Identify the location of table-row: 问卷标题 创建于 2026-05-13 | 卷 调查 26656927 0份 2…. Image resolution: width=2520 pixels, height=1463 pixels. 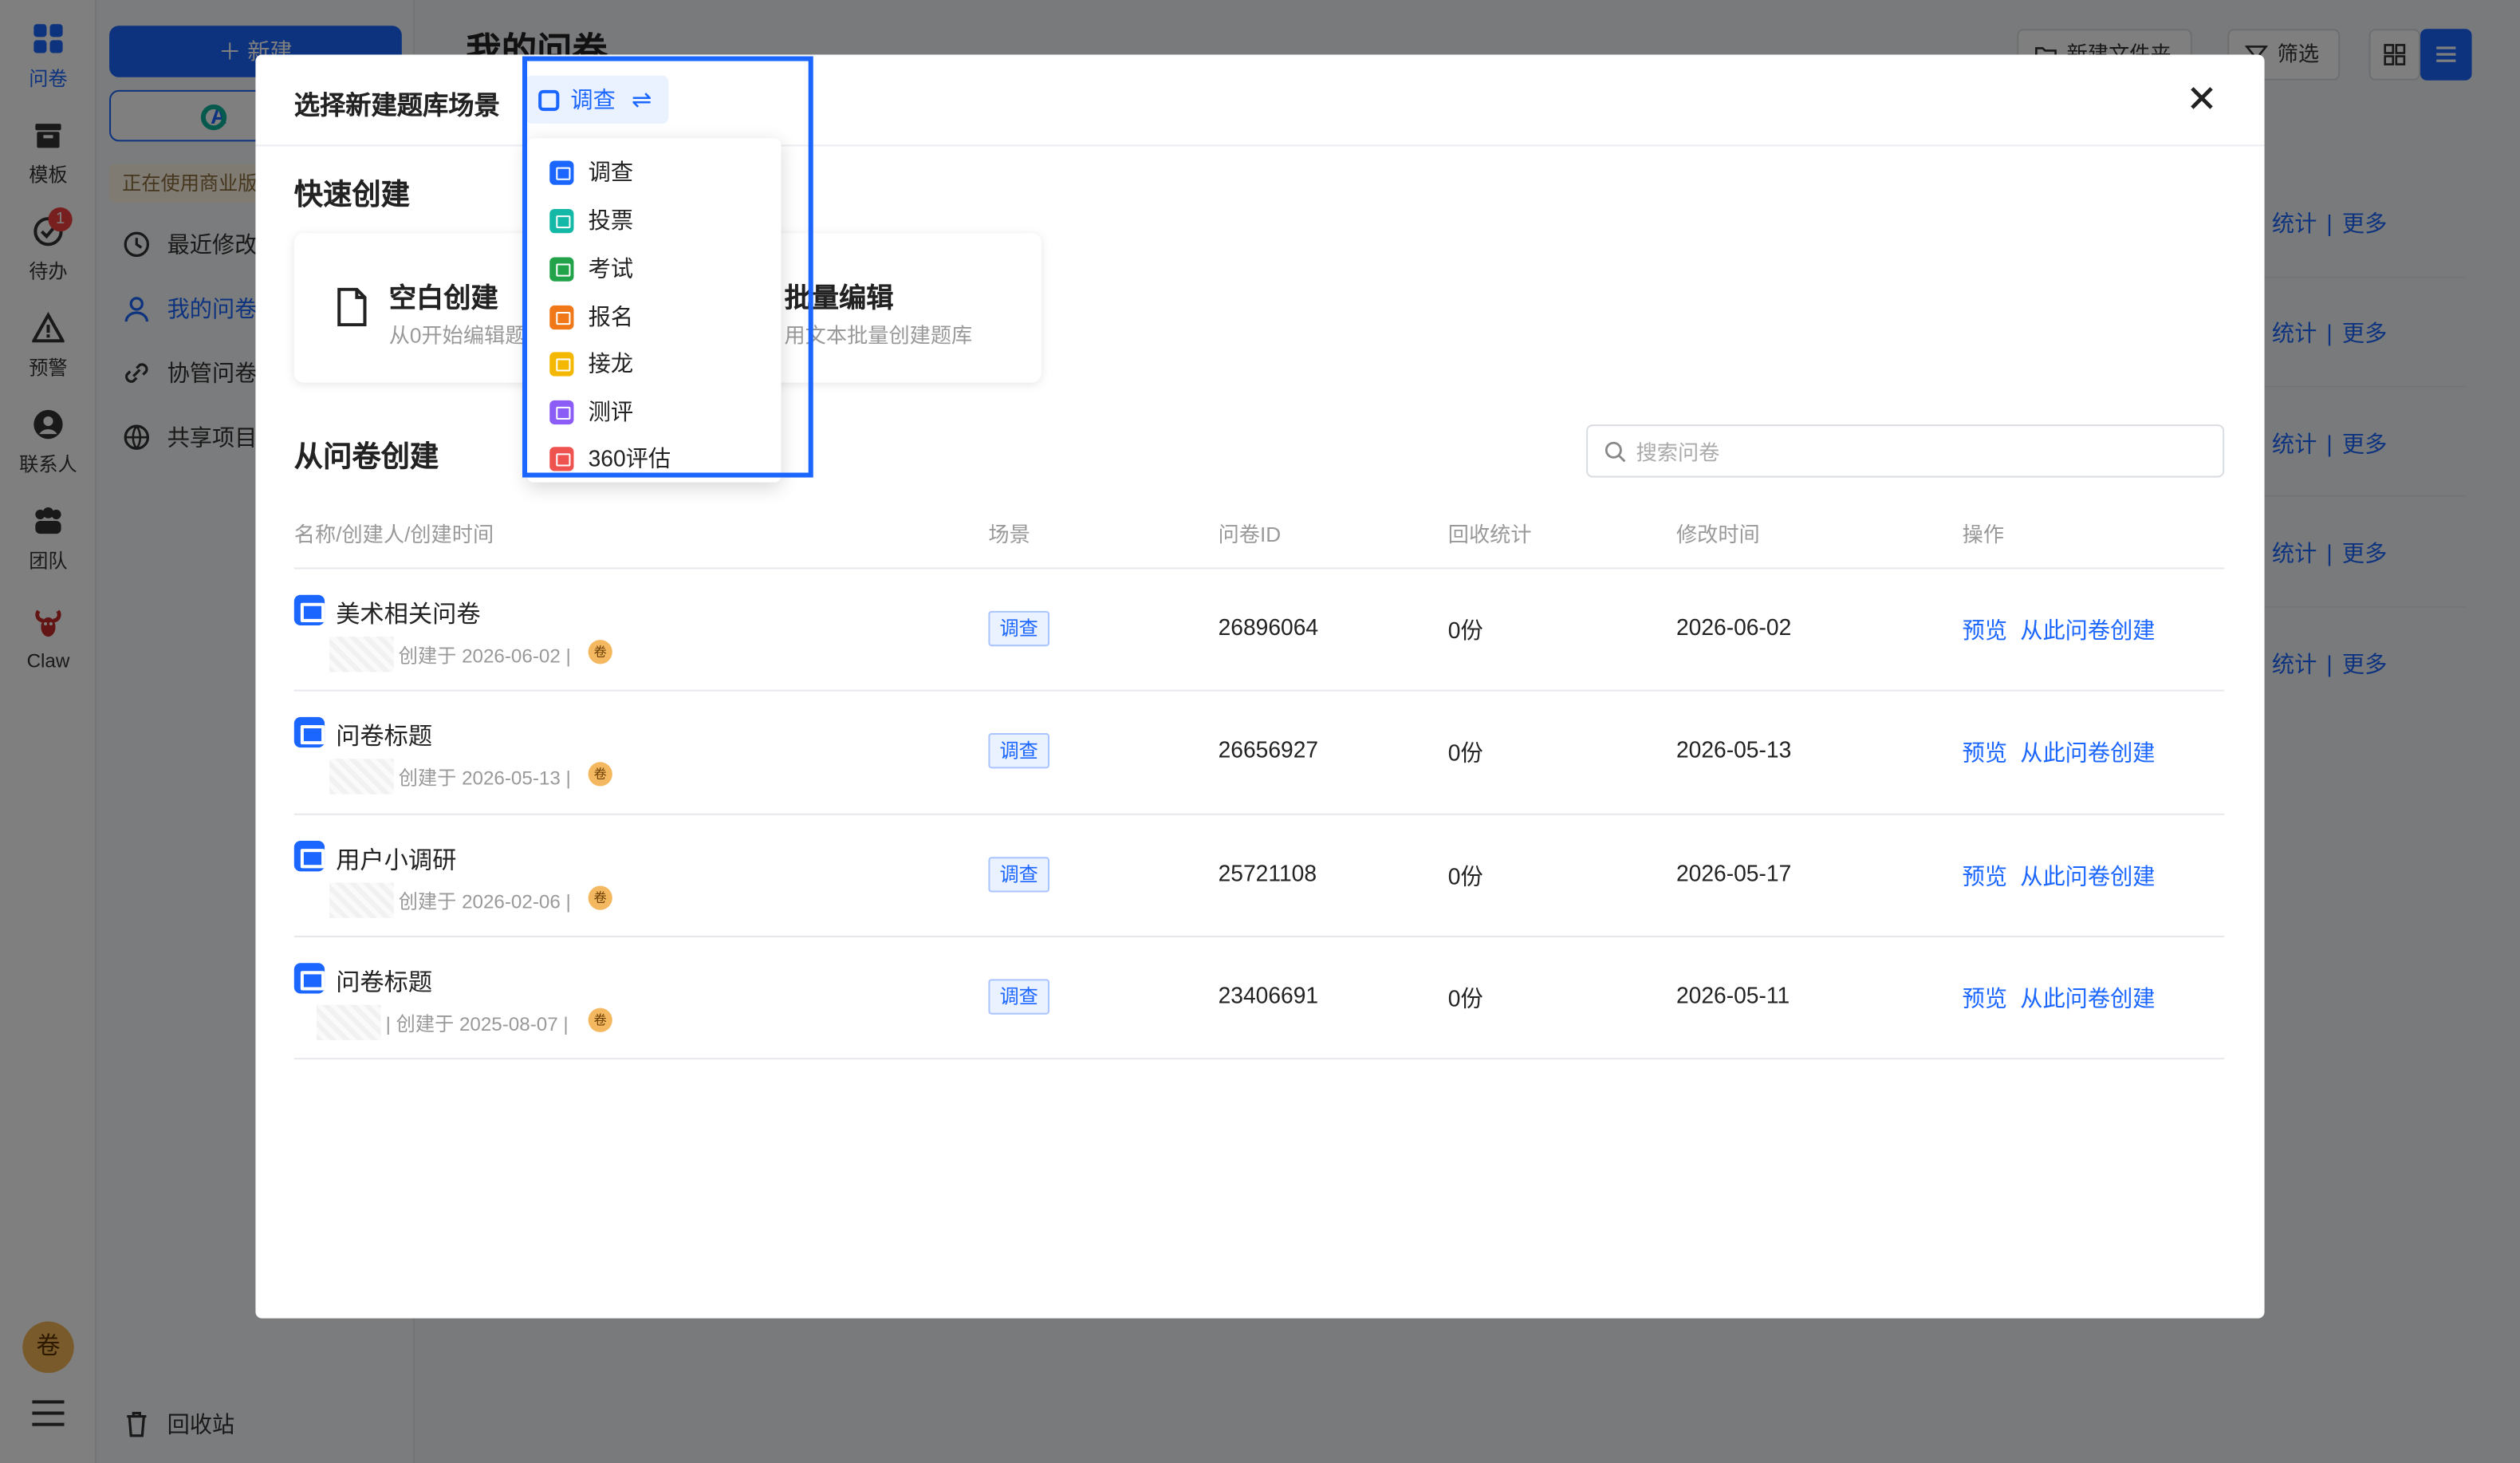
(1259, 753).